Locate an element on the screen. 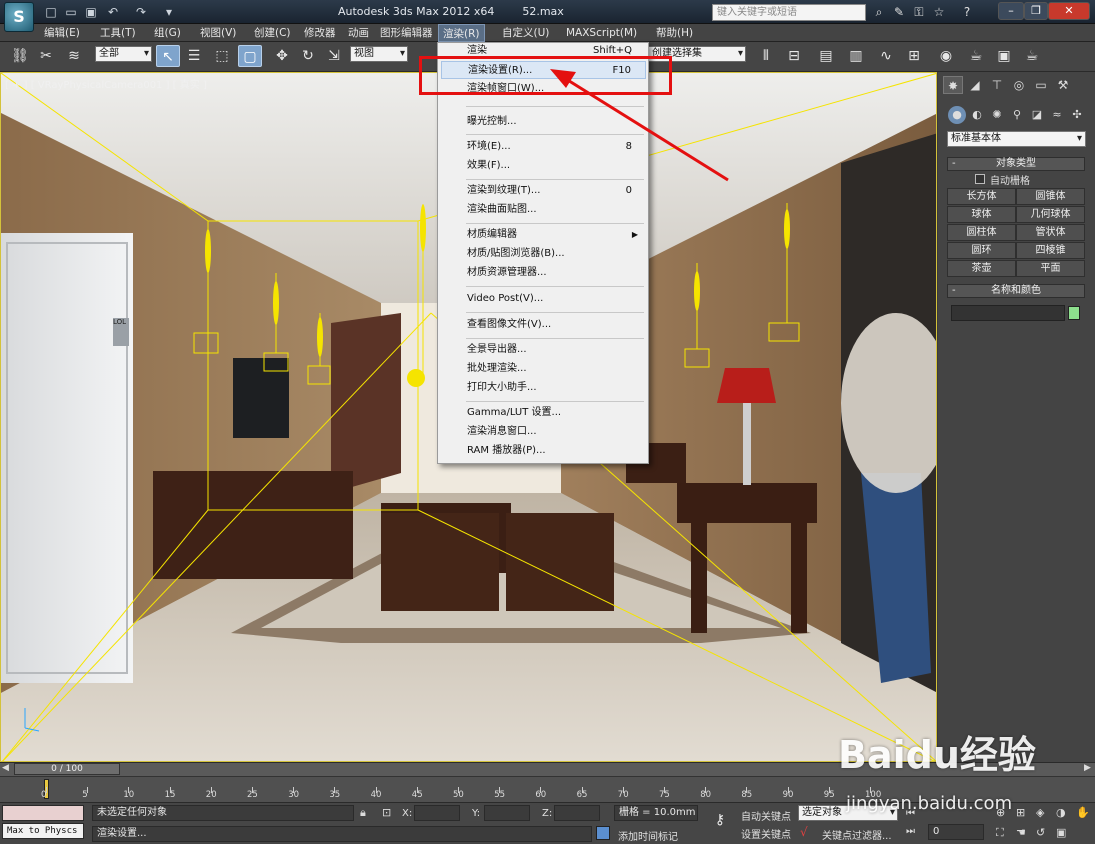 The height and width of the screenshot is (844, 1095). time-tag-icon is located at coordinates (603, 833).